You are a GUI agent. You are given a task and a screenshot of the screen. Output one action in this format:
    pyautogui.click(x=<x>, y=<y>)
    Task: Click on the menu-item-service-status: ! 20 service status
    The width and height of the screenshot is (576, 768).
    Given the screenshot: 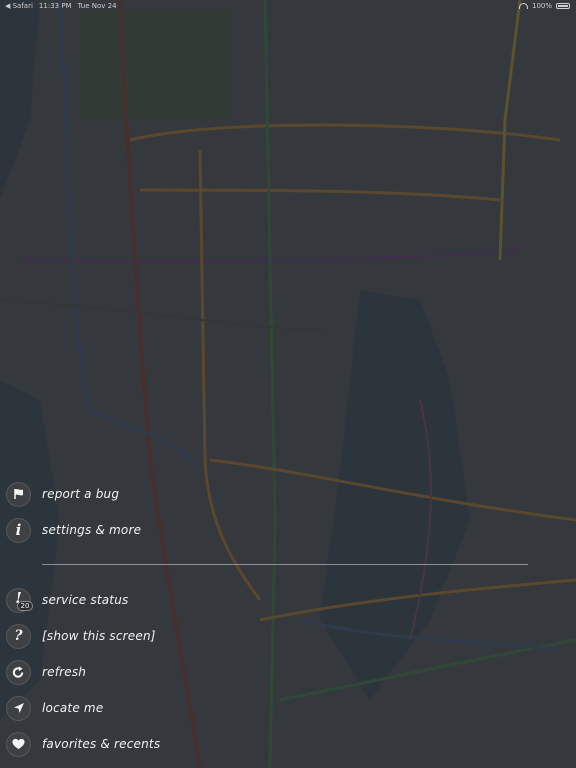 What is the action you would take?
    pyautogui.click(x=67, y=600)
    